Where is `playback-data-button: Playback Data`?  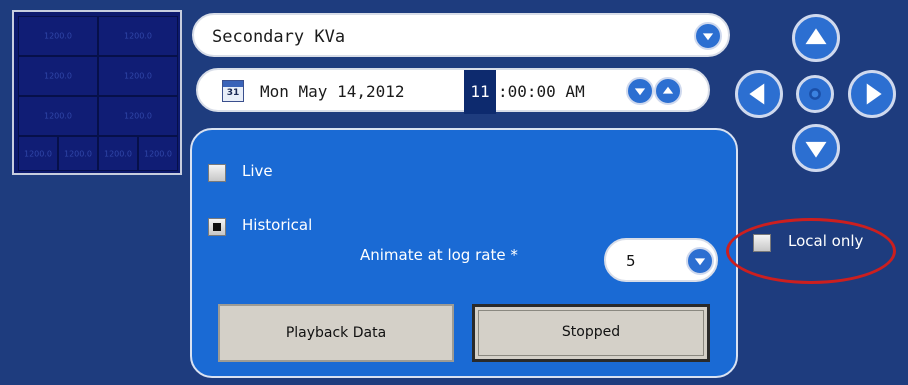
playback-data-button: Playback Data is located at coordinates (336, 333).